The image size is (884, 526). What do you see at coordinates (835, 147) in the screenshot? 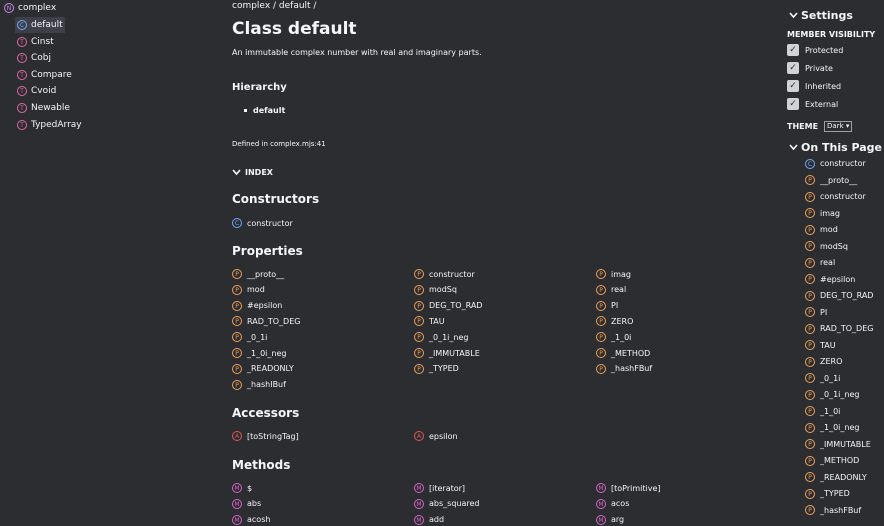
I see `on-this-page-toggle: On This Page` at bounding box center [835, 147].